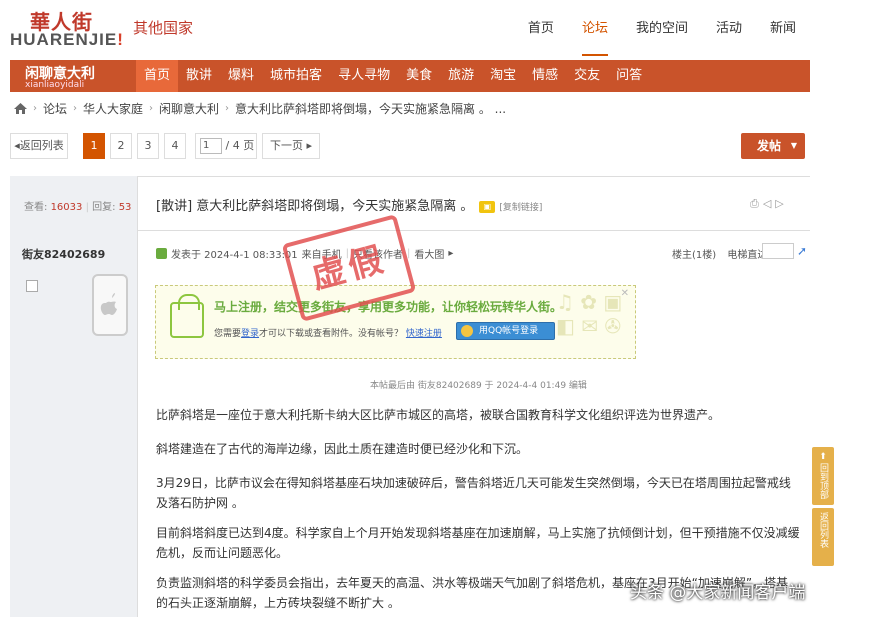 This screenshot has height=617, width=874. Describe the element at coordinates (419, 76) in the screenshot. I see `nav-item-food: 美食` at that location.